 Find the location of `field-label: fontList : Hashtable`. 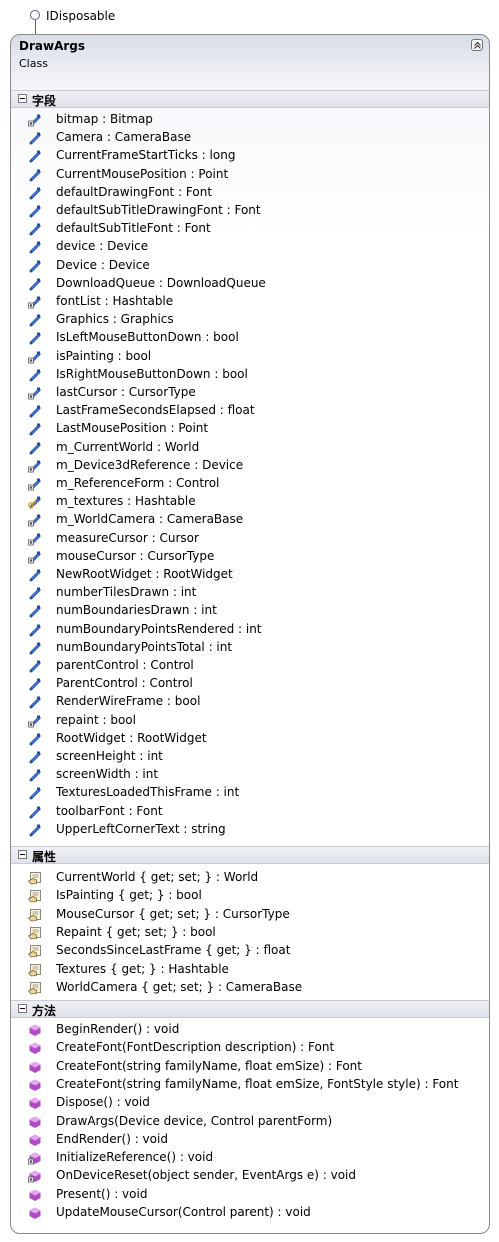

field-label: fontList : Hashtable is located at coordinates (115, 301).